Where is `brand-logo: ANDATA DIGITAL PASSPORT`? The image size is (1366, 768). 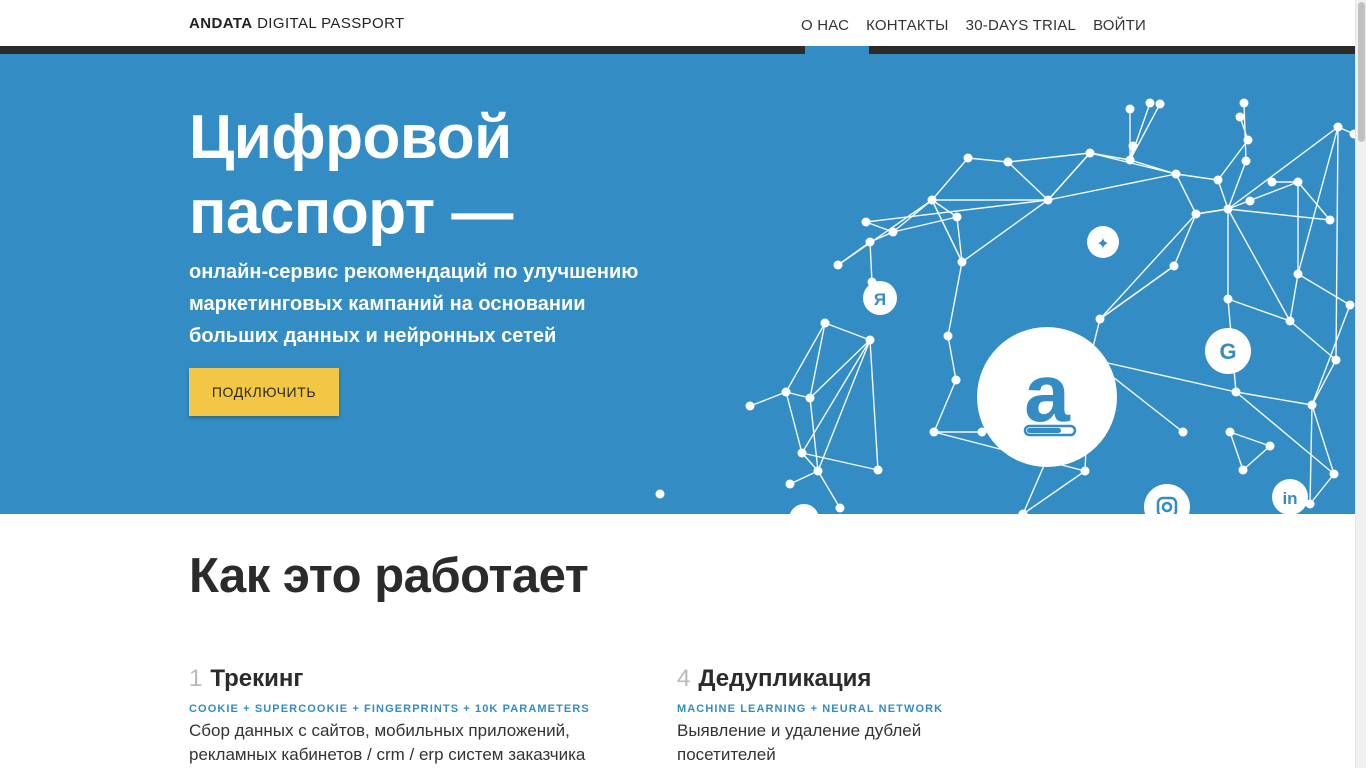 brand-logo: ANDATA DIGITAL PASSPORT is located at coordinates (297, 23).